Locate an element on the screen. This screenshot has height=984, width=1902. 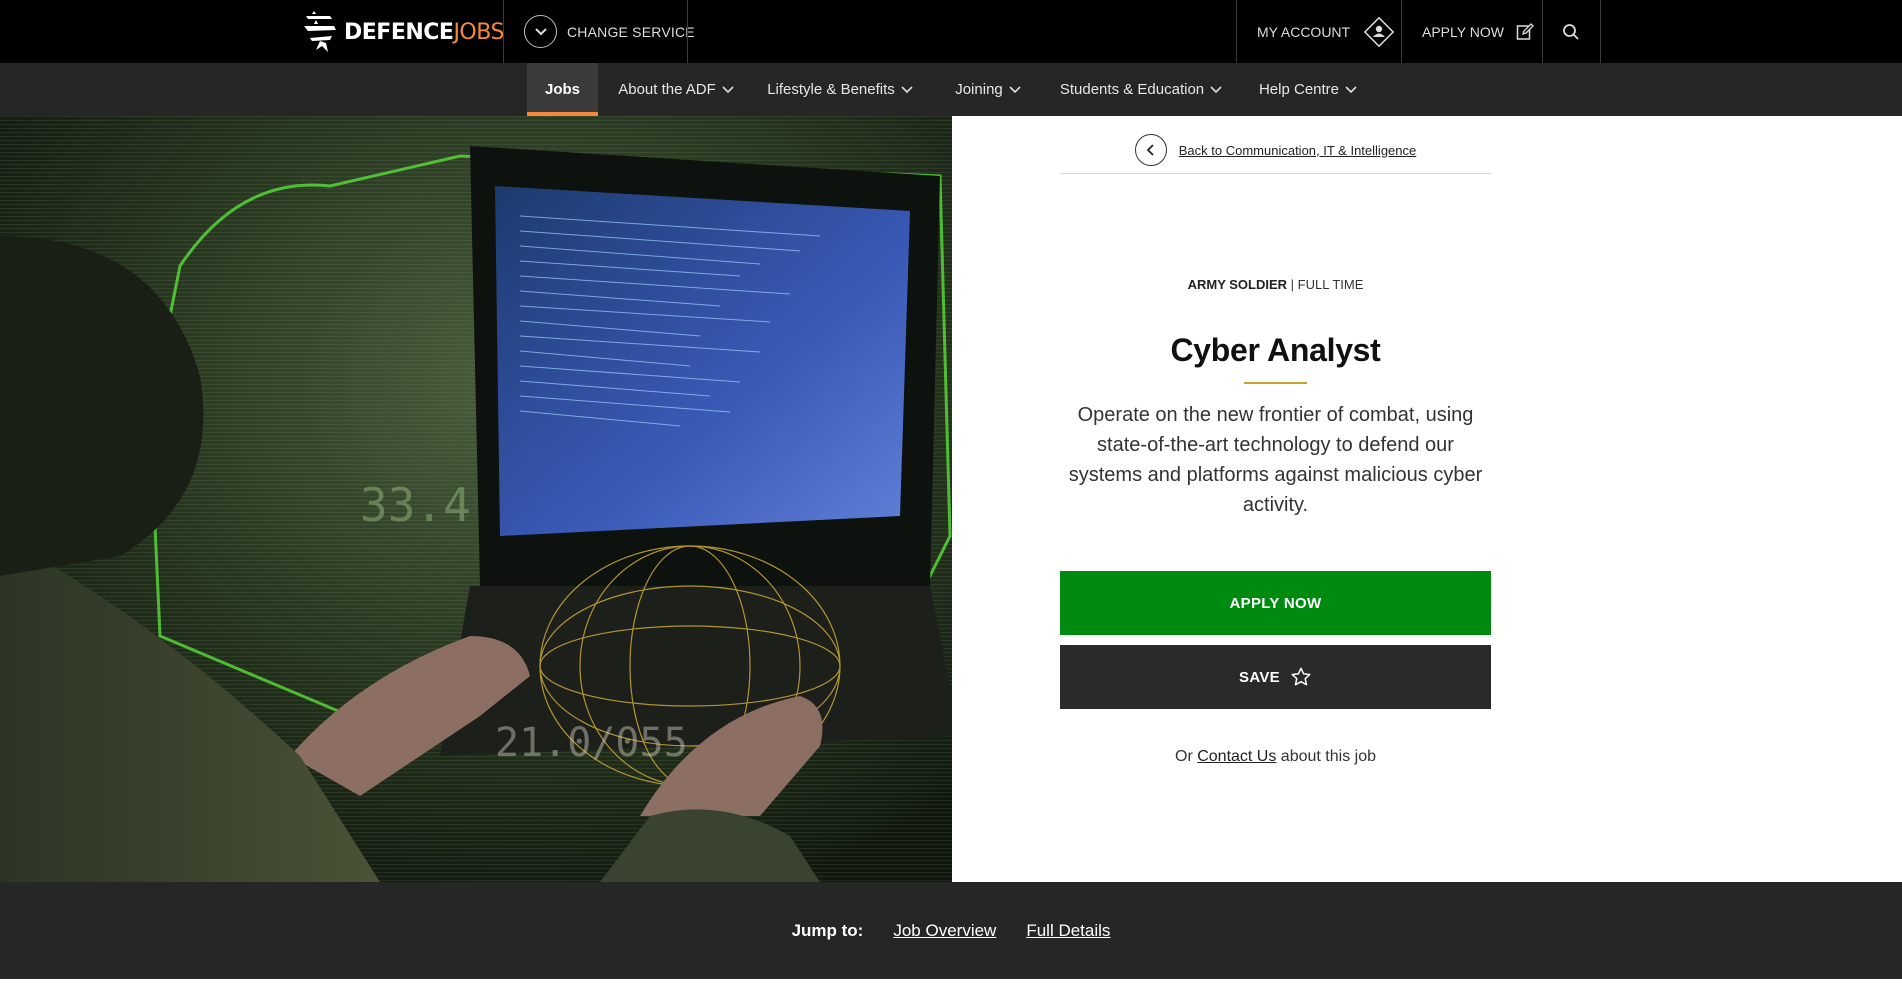
contact-prefix: Or is located at coordinates (1186, 756).